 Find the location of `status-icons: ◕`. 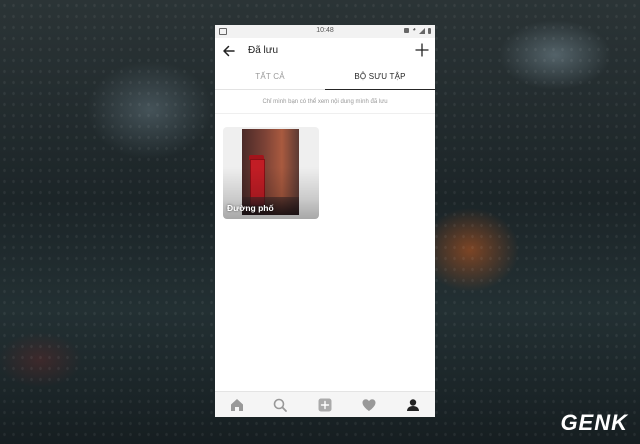

status-icons: ◕ is located at coordinates (417, 30).